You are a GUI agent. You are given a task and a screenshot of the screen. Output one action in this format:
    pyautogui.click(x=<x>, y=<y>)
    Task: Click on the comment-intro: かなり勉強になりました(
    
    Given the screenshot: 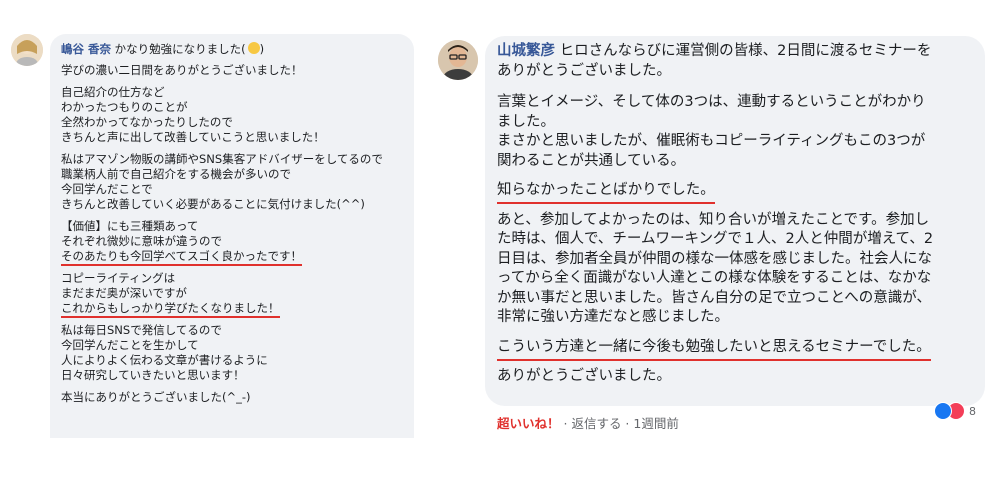 What is the action you would take?
    pyautogui.click(x=180, y=49)
    